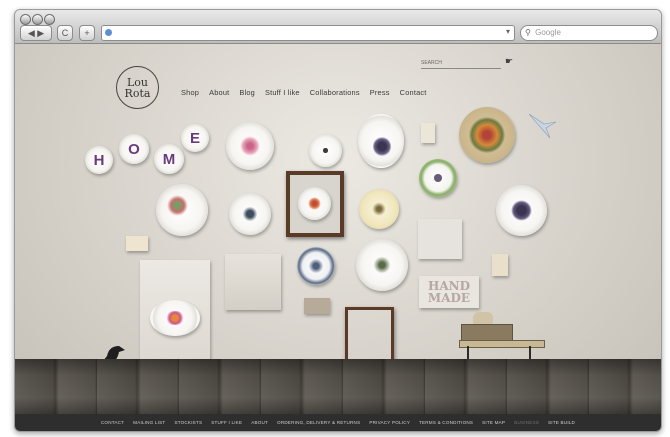 The width and height of the screenshot is (670, 437). I want to click on hummingbird-icon, so click(542, 125).